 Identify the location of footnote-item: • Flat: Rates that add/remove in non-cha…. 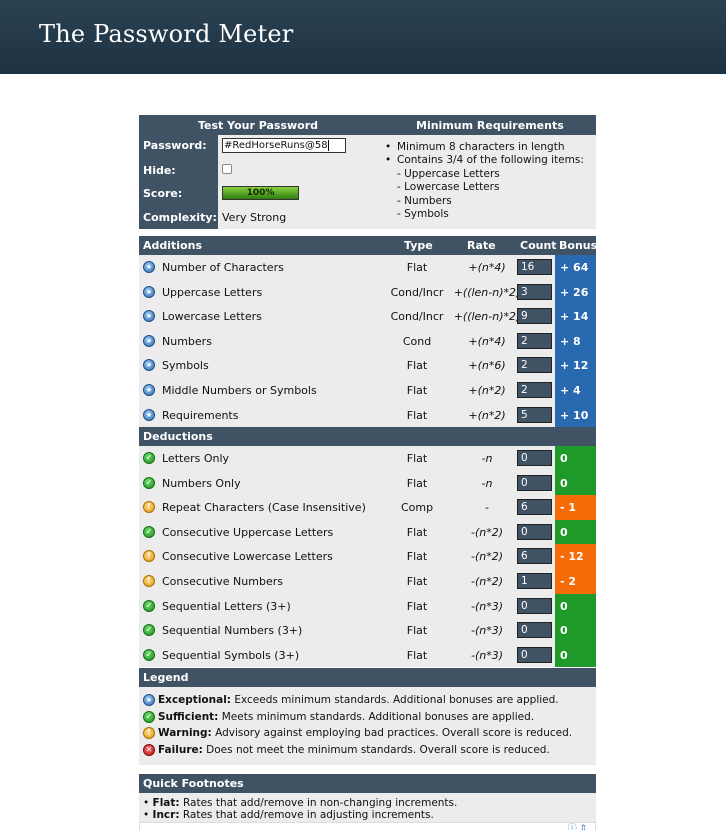
(300, 803).